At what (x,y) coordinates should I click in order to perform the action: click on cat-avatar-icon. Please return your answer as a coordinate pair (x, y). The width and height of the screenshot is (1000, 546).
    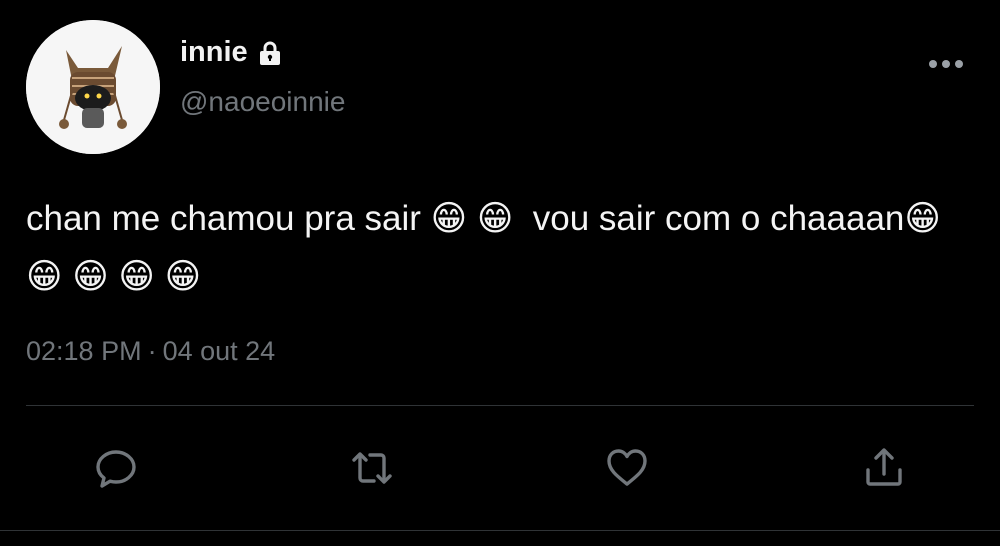
    Looking at the image, I should click on (93, 87).